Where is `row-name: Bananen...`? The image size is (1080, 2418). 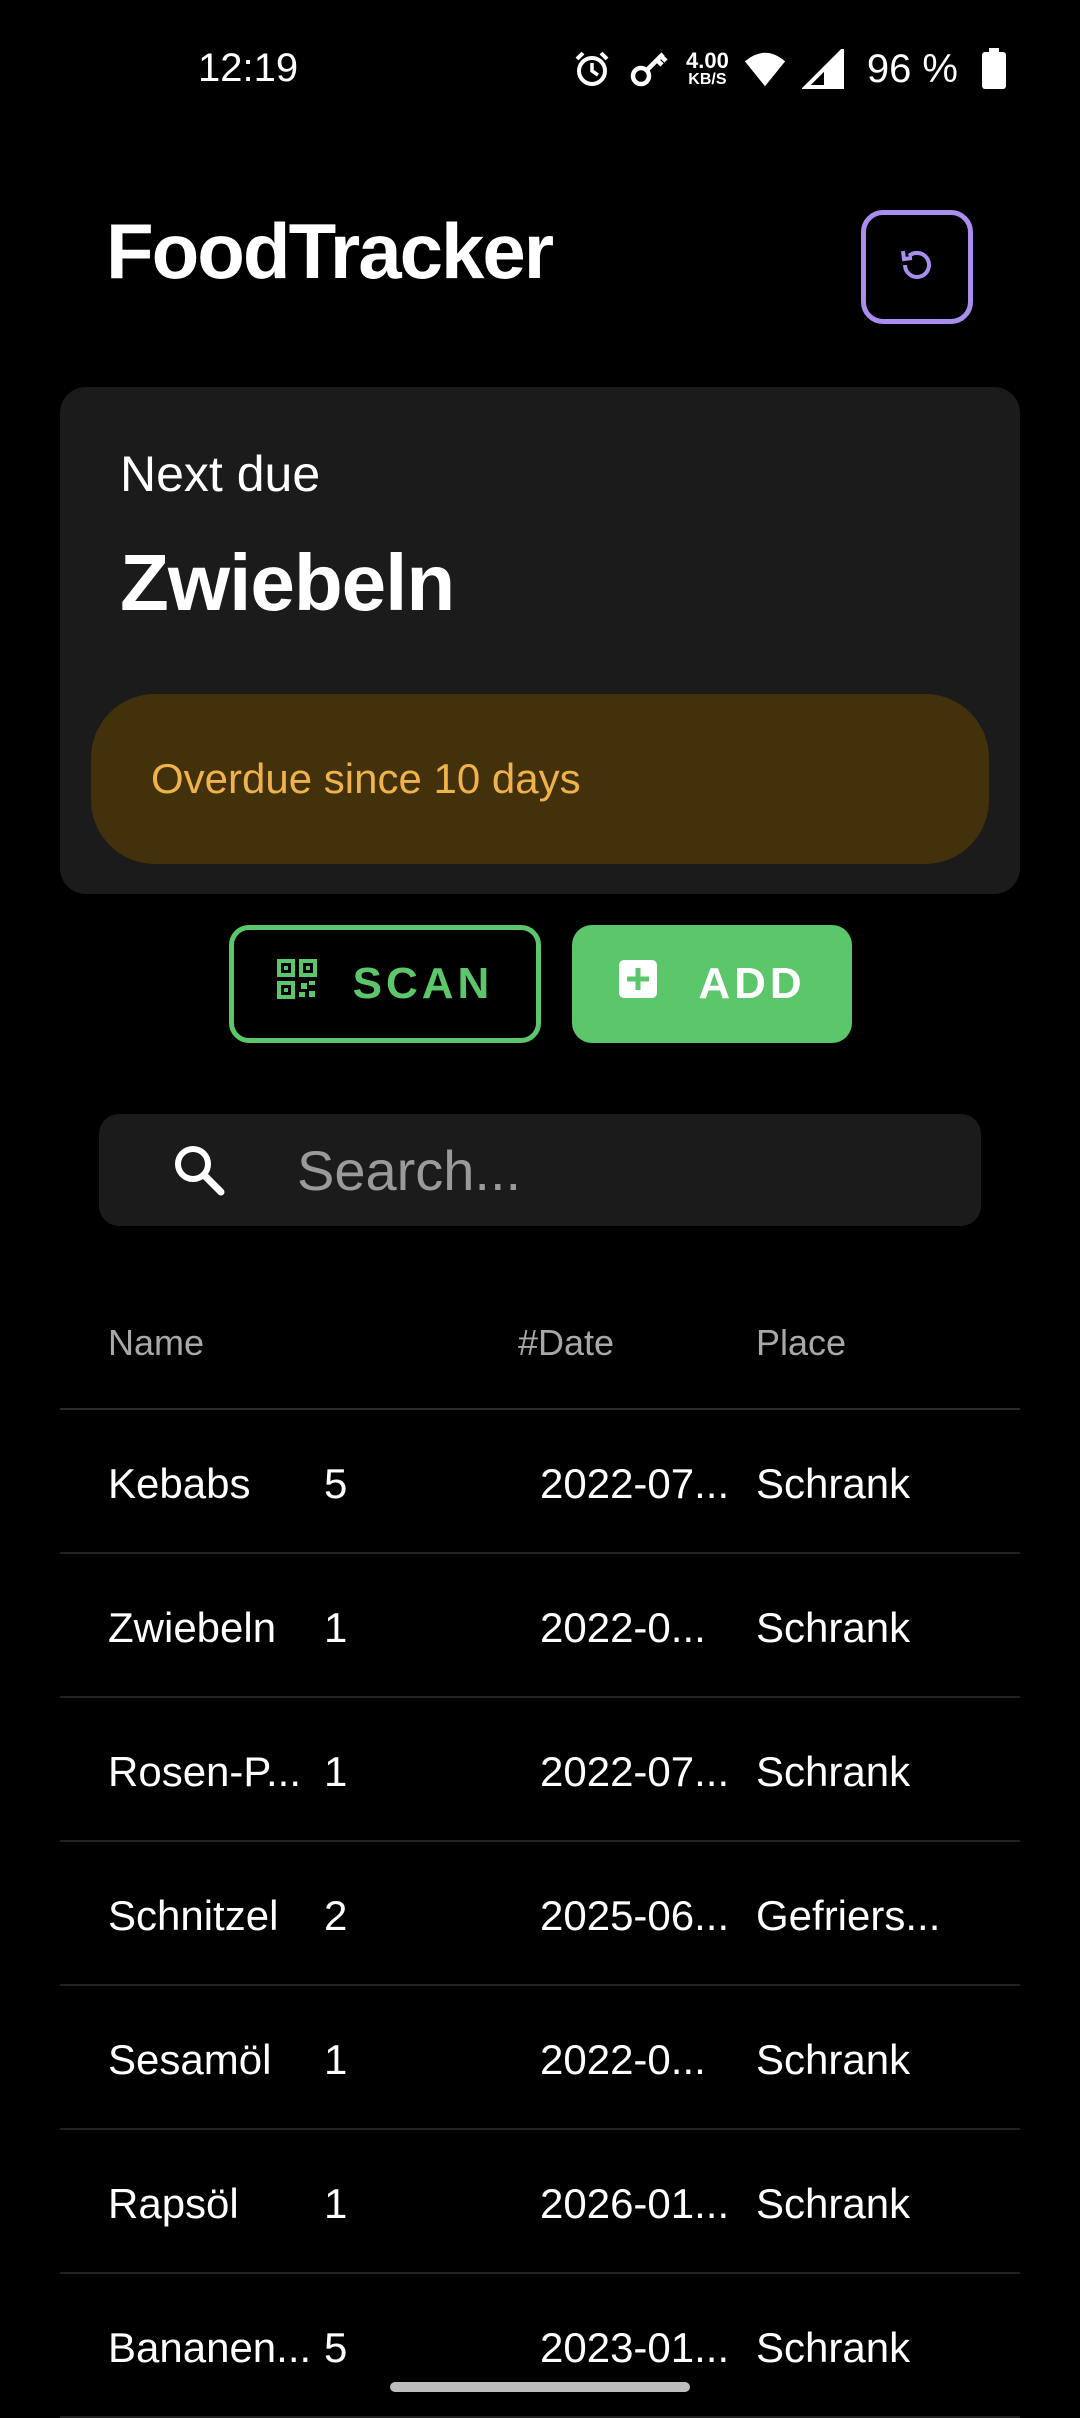 row-name: Bananen... is located at coordinates (210, 2347).